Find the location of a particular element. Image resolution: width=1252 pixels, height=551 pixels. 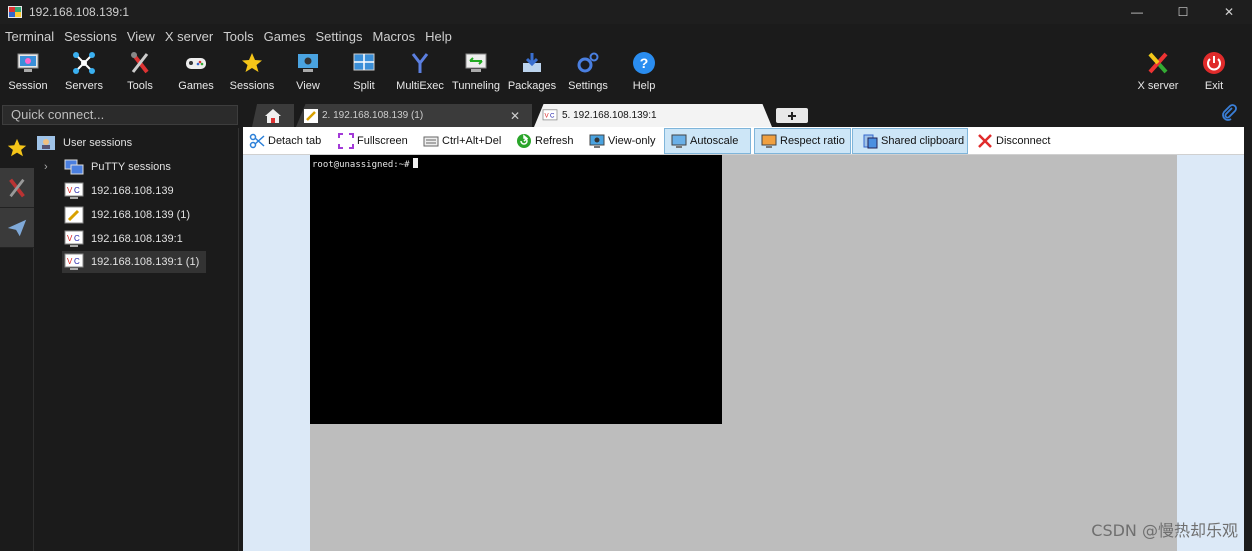

menu-sessions: Sessions is located at coordinates (90, 36).